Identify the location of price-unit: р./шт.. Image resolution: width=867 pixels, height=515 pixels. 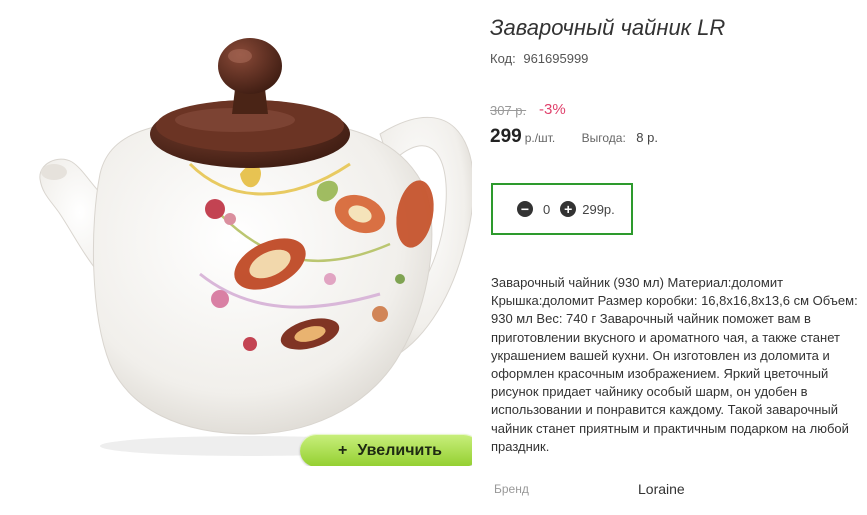
(540, 138).